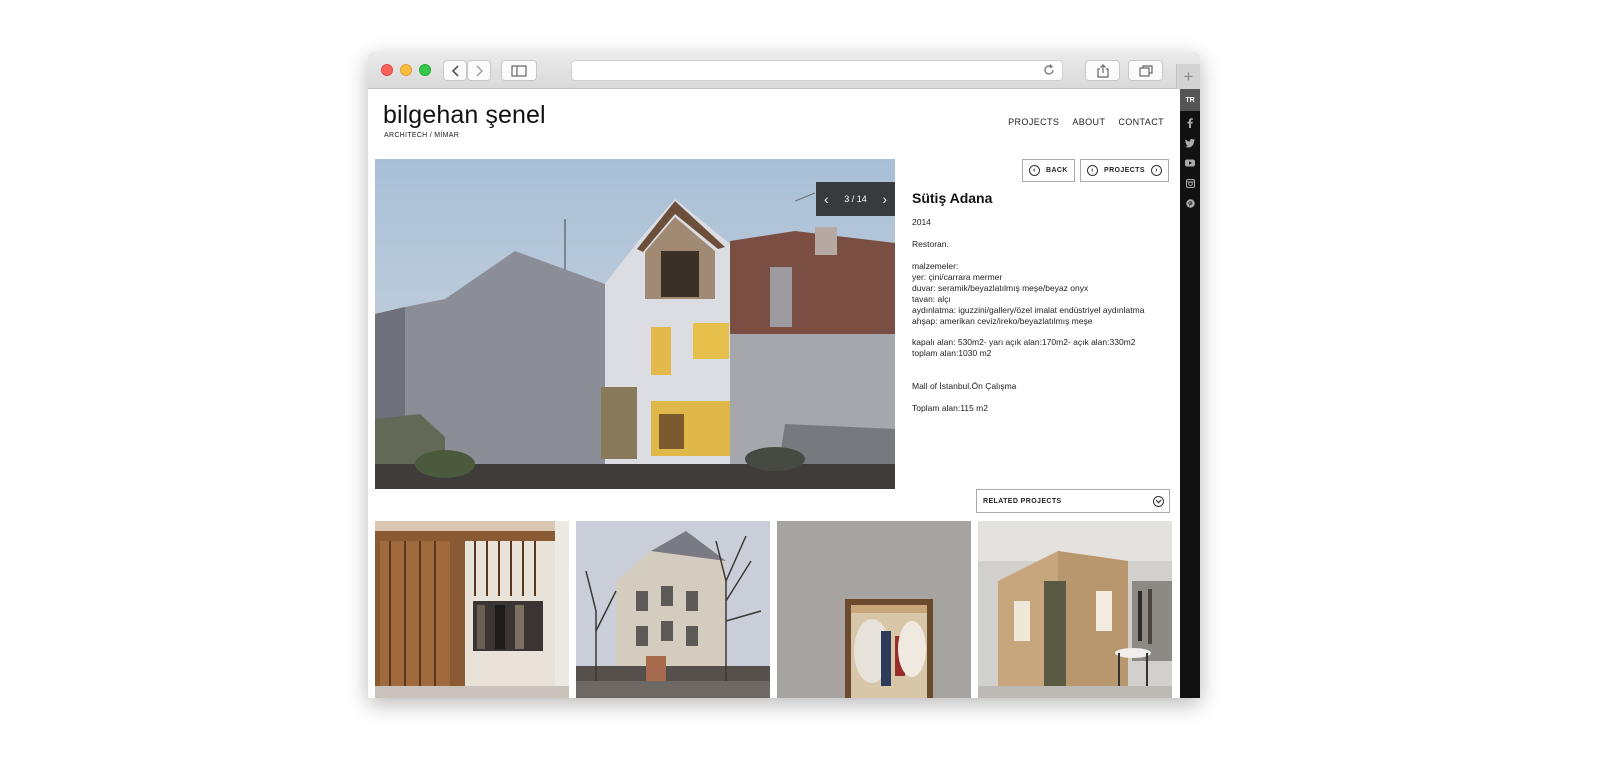  I want to click on twitter-icon, so click(1190, 143).